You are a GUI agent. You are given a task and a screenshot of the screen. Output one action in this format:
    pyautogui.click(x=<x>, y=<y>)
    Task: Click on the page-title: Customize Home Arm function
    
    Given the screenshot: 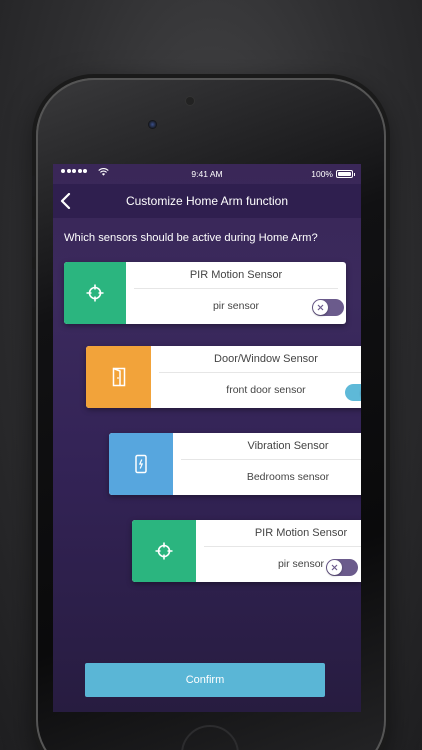 What is the action you would take?
    pyautogui.click(x=207, y=201)
    